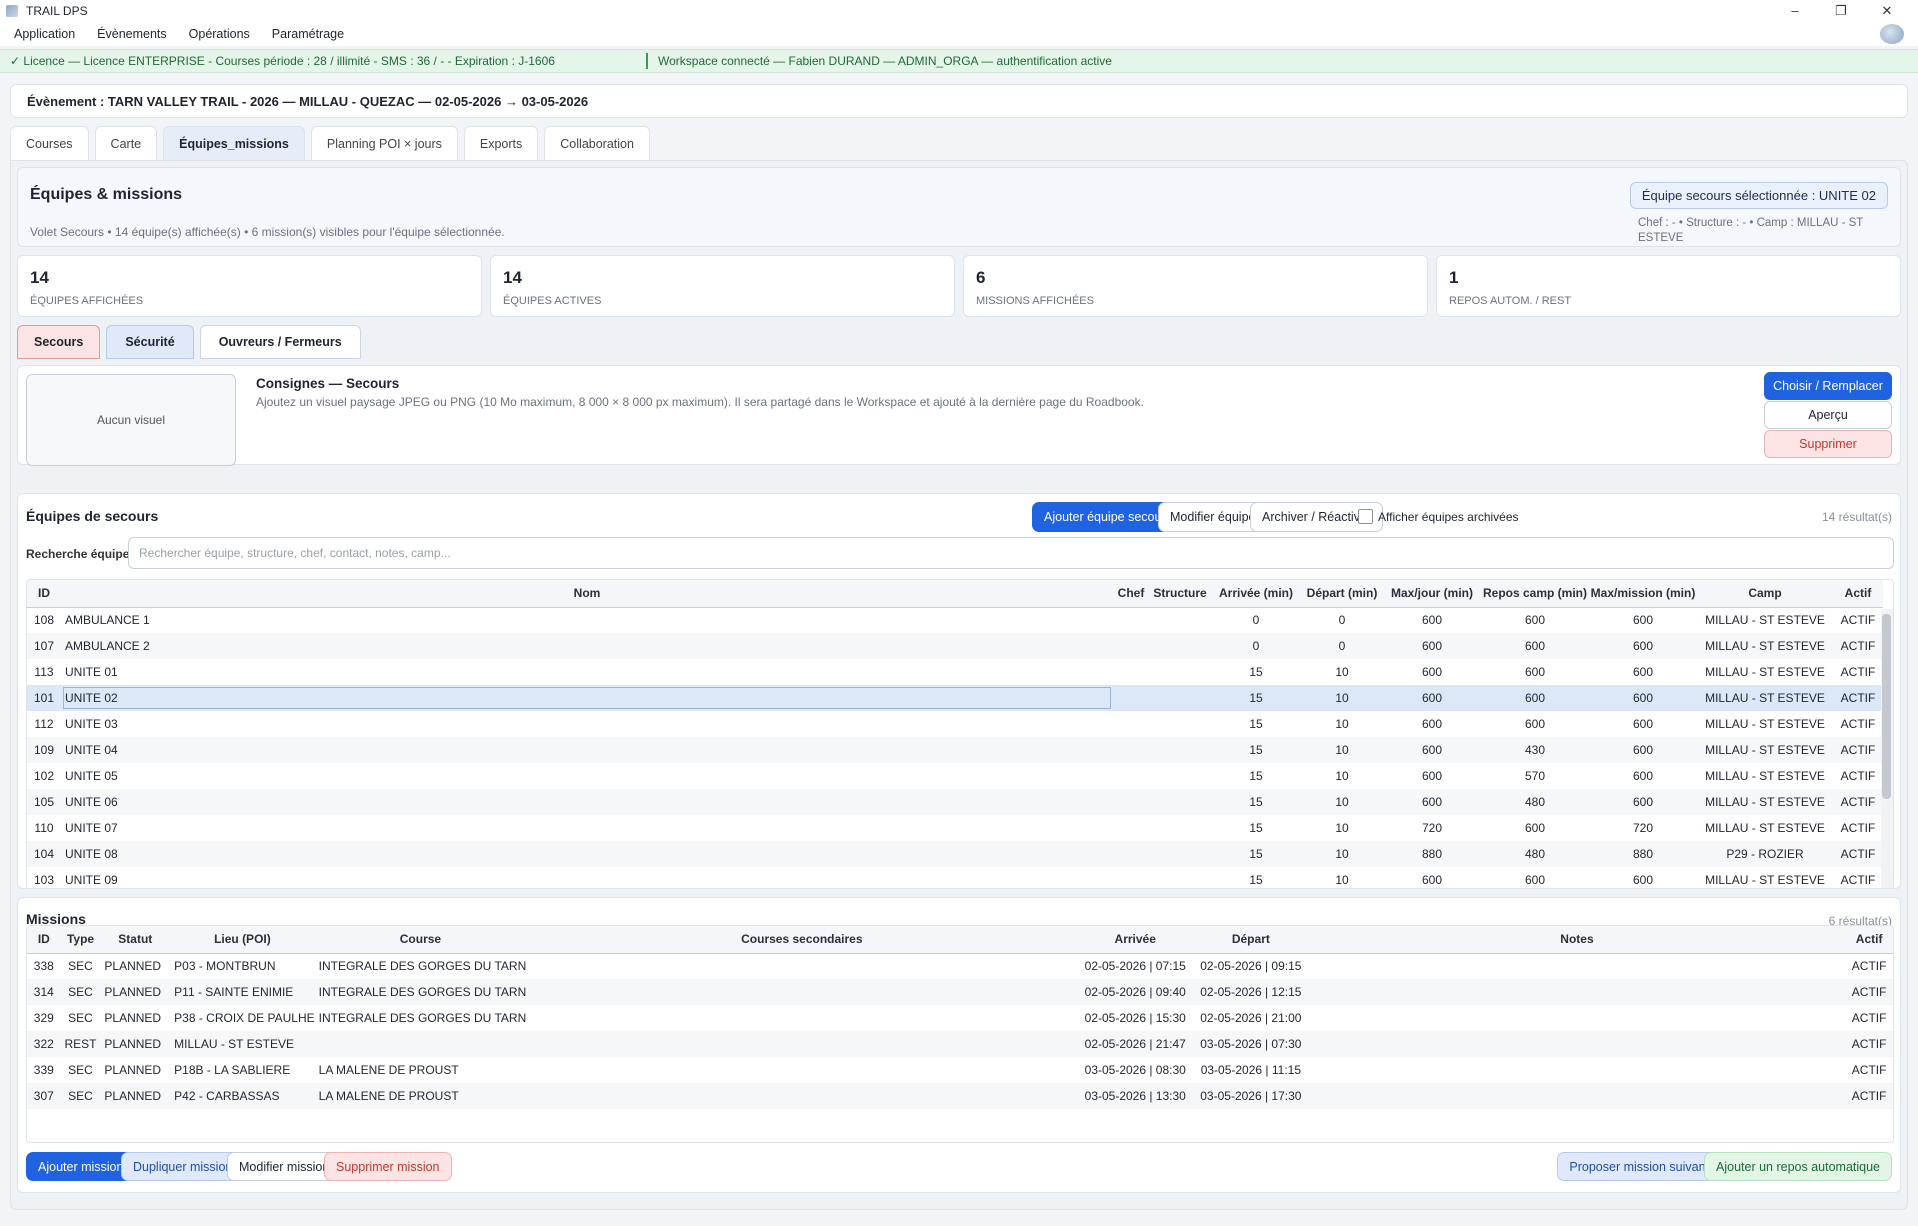 The height and width of the screenshot is (1226, 1918). What do you see at coordinates (1251, 940) in the screenshot?
I see `col-depart: Départ` at bounding box center [1251, 940].